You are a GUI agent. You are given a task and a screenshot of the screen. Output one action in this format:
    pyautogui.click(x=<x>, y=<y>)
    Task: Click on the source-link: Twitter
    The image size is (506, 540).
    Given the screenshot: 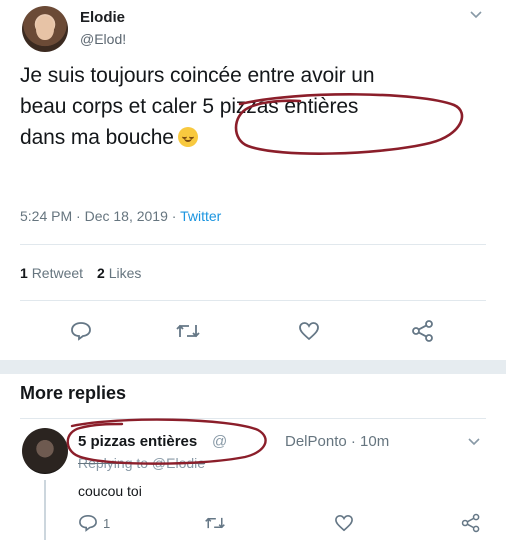 What is the action you would take?
    pyautogui.click(x=200, y=216)
    